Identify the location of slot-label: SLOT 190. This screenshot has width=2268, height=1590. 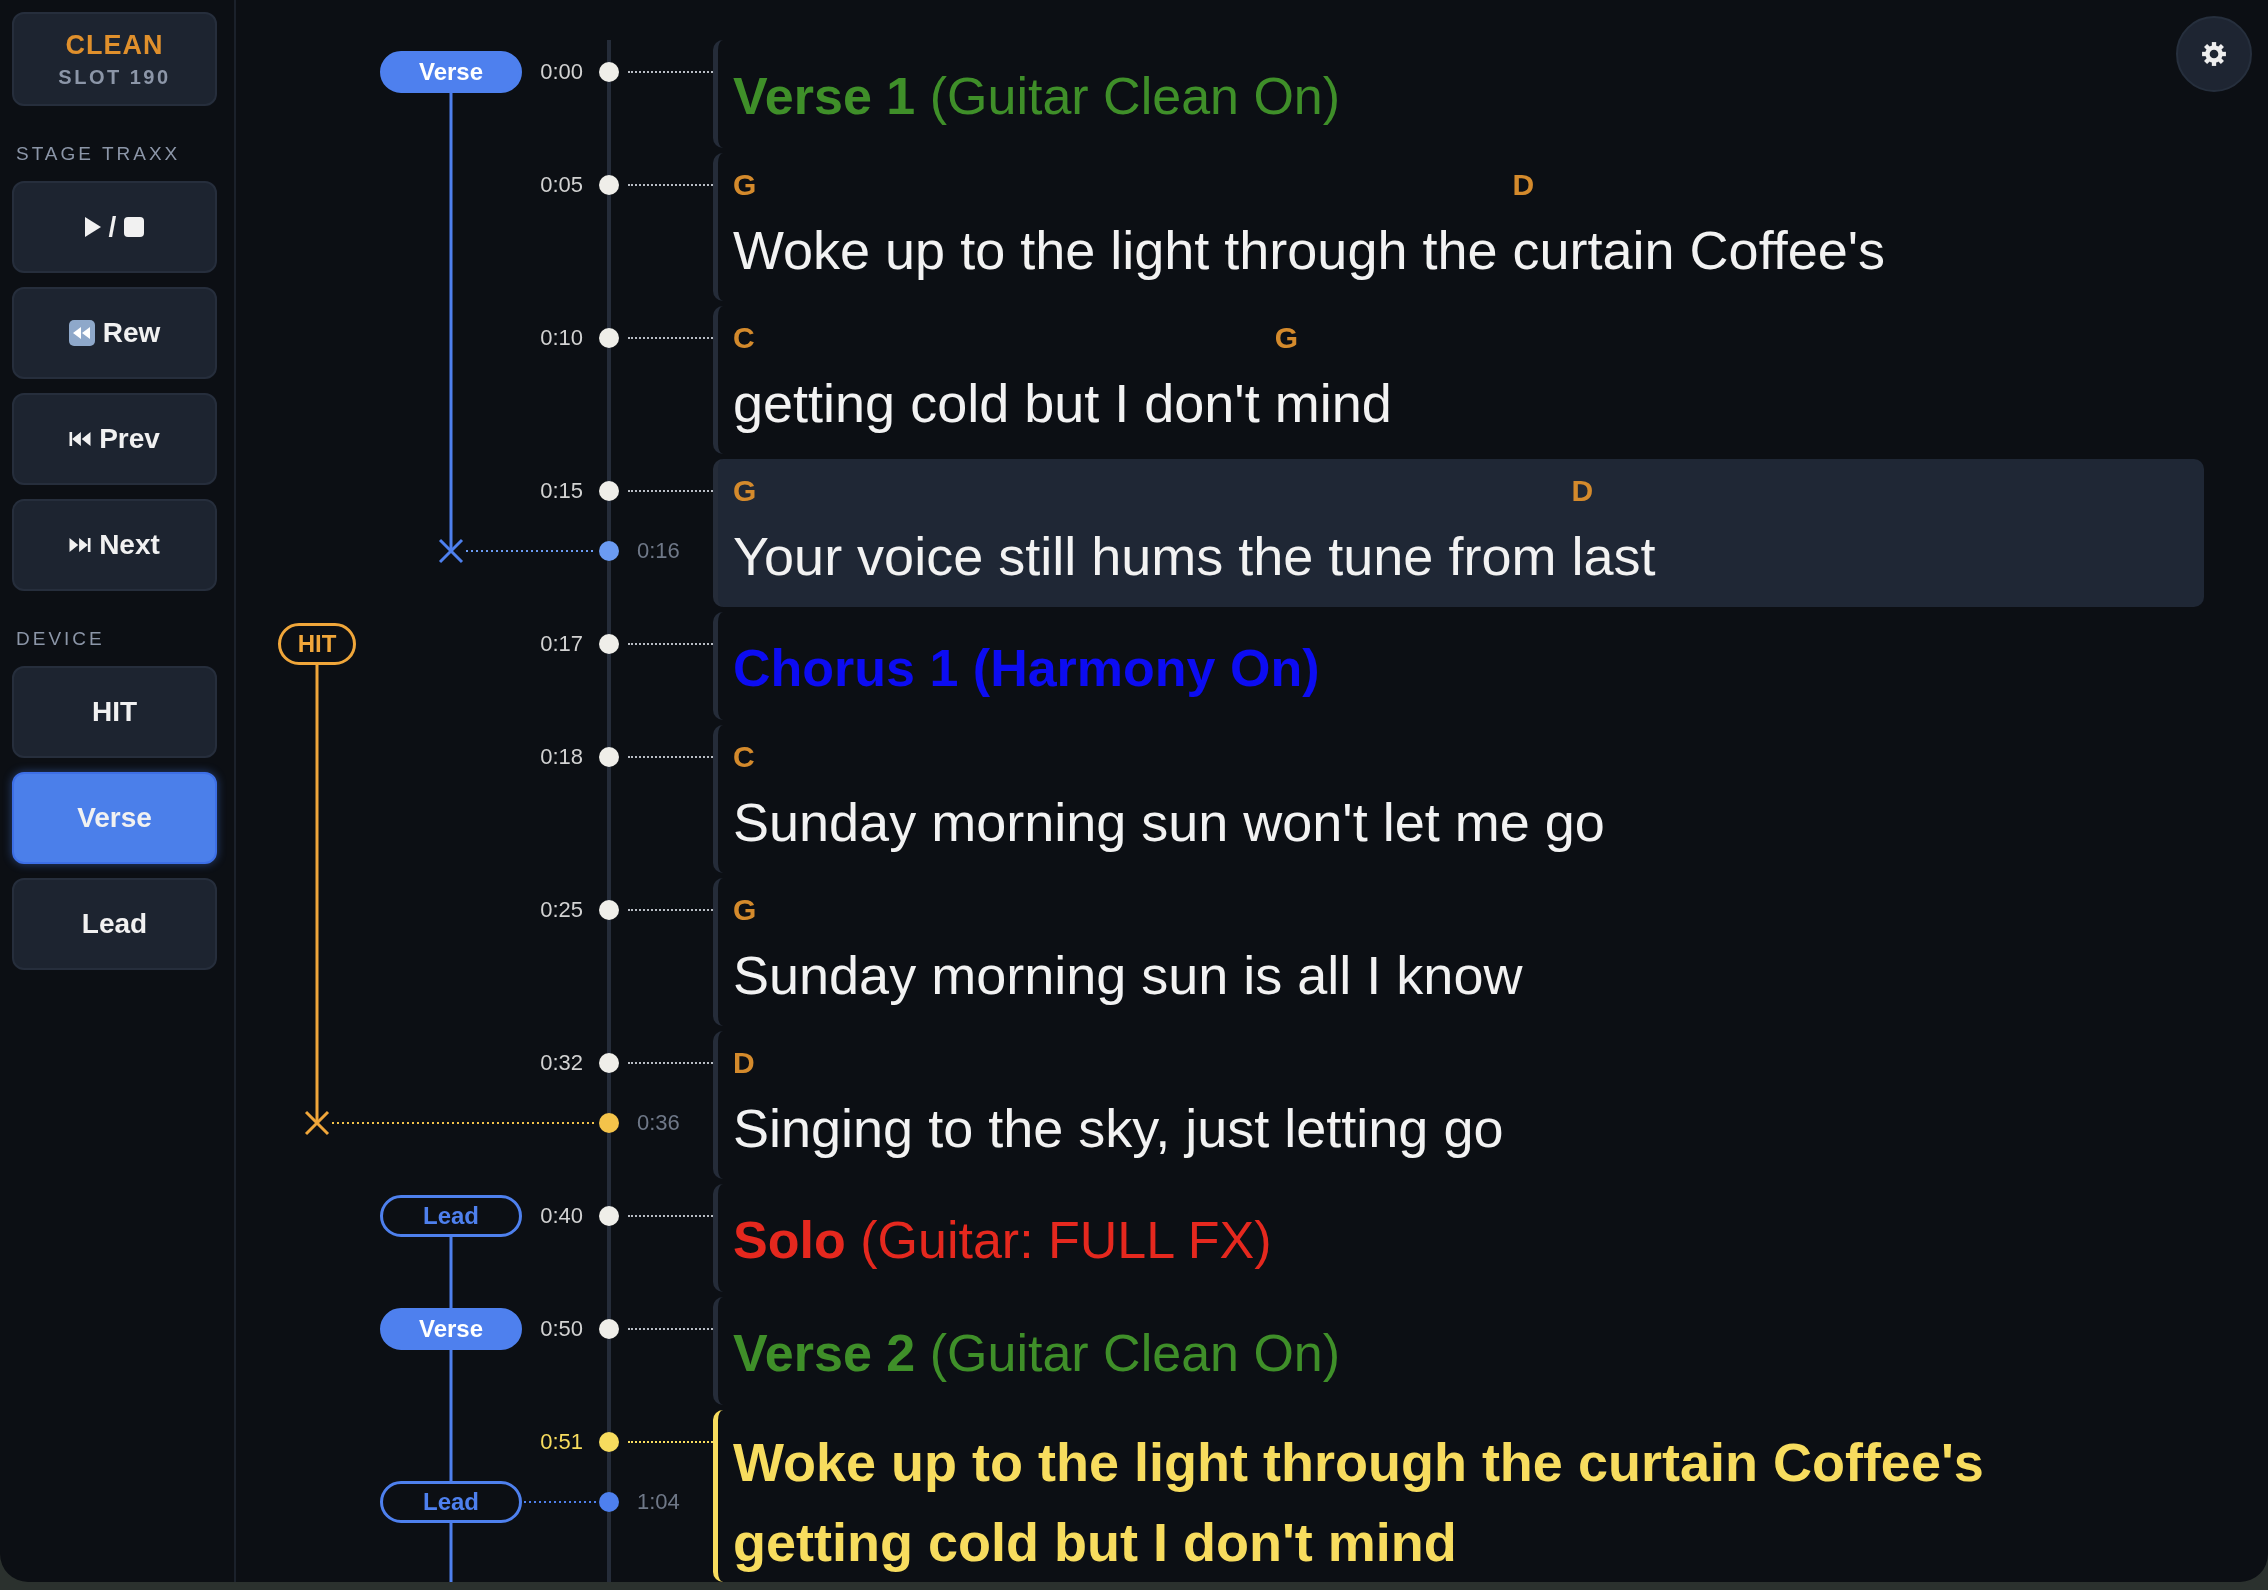
(114, 77).